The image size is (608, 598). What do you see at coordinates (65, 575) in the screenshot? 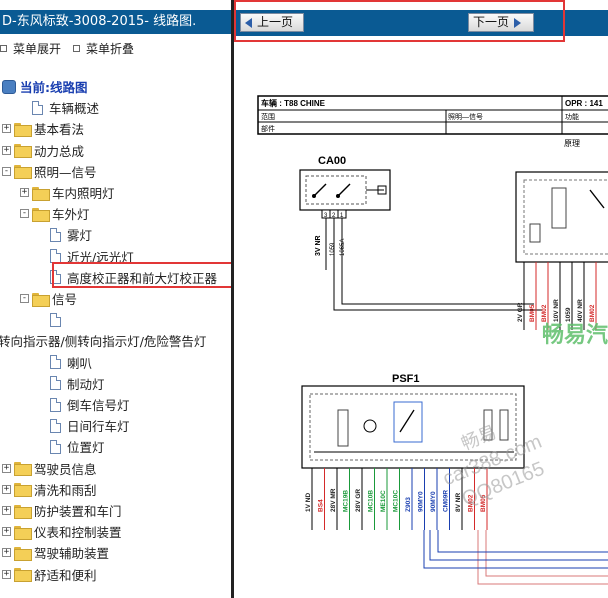
I see `tree-item-label: 舒适和便利` at bounding box center [65, 575].